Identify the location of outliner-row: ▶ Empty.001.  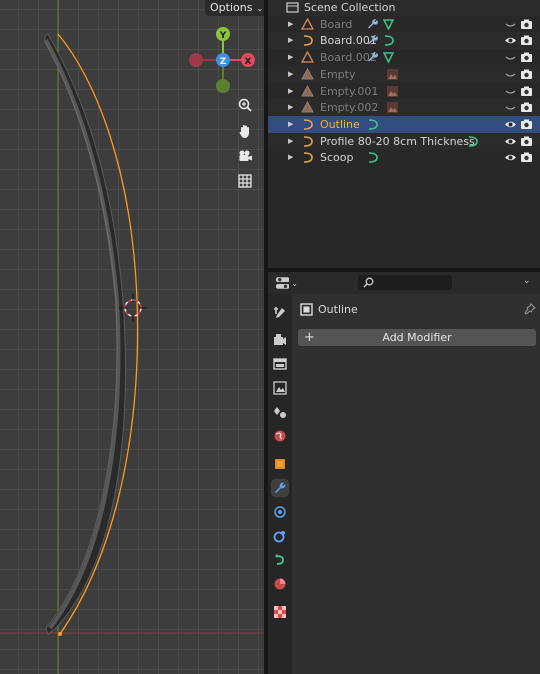
(404, 91).